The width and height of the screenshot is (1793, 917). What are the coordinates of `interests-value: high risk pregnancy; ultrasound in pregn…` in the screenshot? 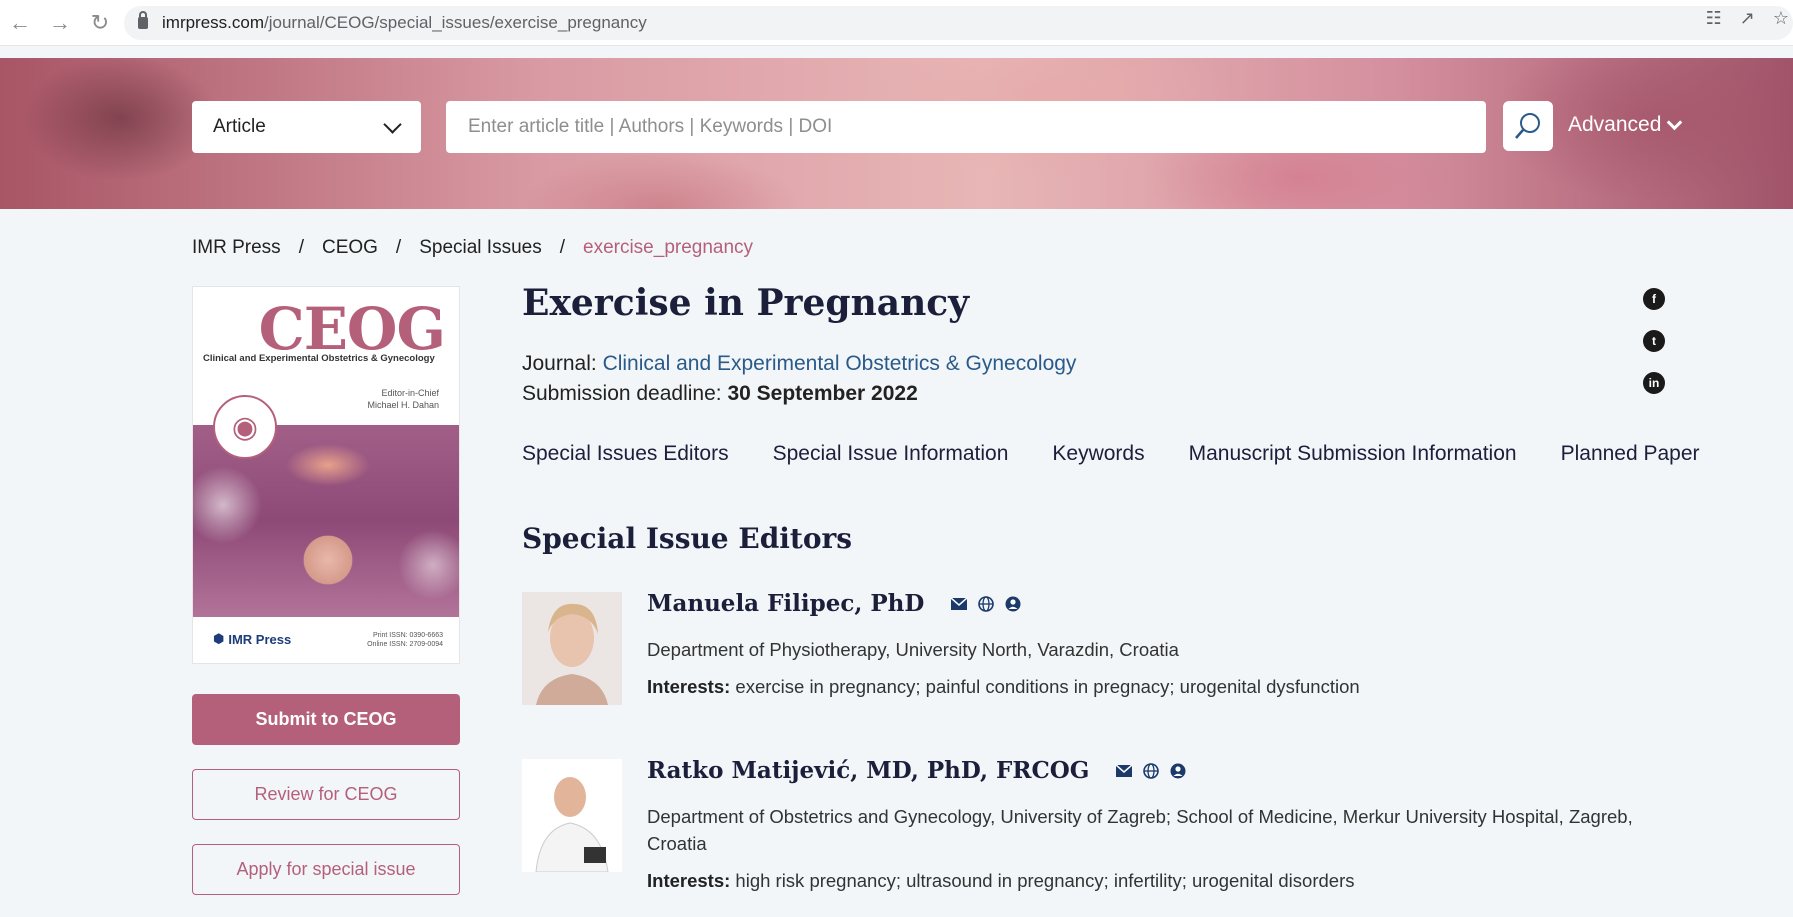 It's located at (1045, 880).